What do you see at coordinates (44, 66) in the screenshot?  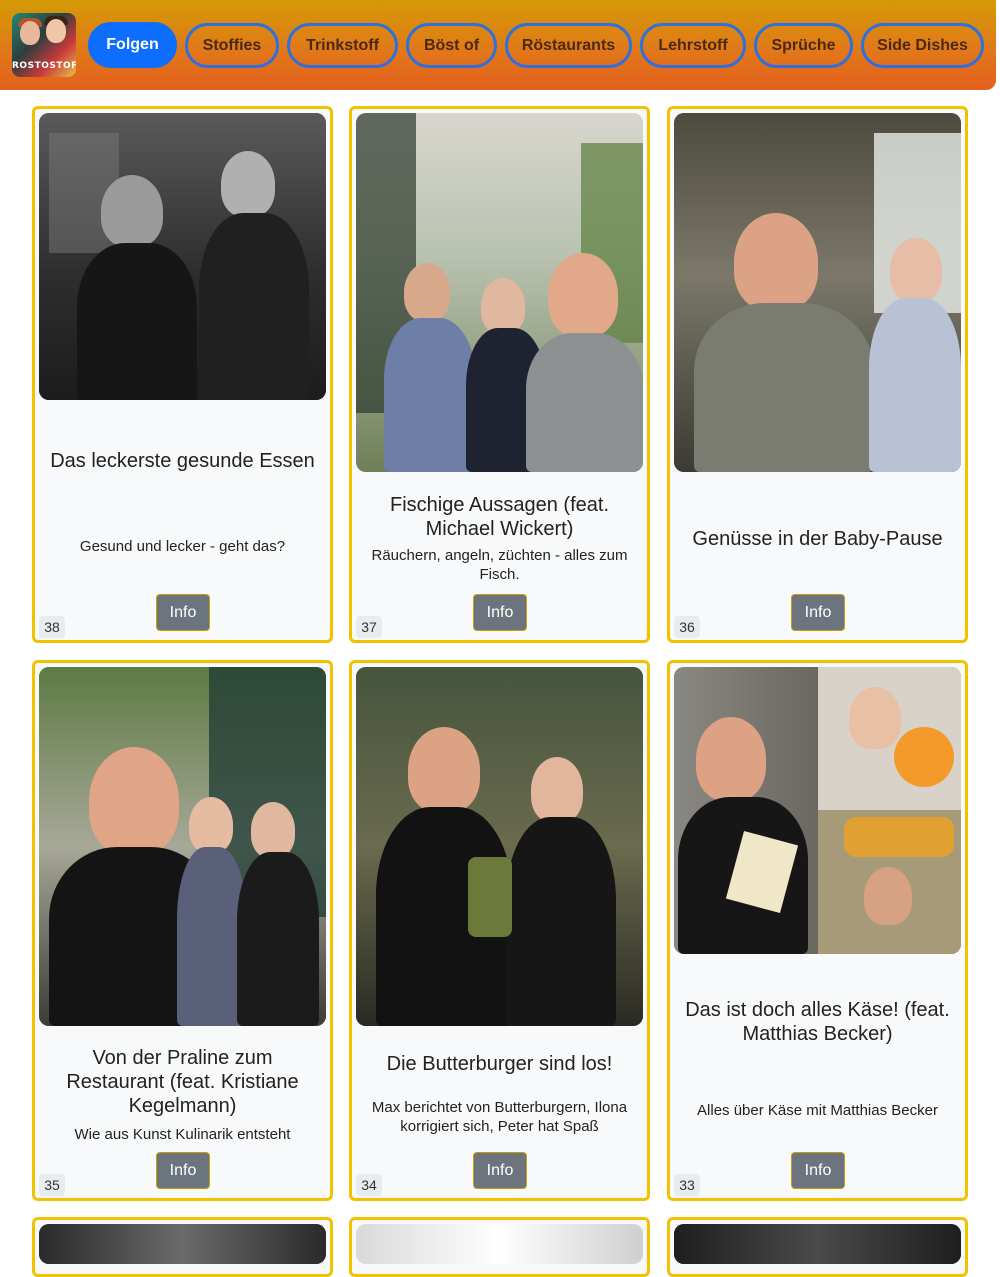 I see `logo-text: ROSTOSTOFF` at bounding box center [44, 66].